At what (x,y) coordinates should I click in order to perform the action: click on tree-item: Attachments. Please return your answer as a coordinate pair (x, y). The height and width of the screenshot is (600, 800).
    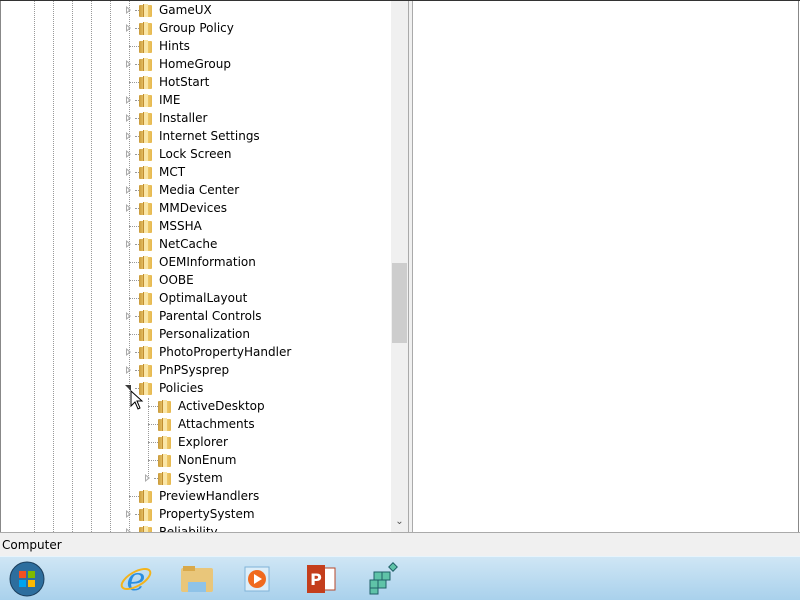
    Looking at the image, I should click on (199, 424).